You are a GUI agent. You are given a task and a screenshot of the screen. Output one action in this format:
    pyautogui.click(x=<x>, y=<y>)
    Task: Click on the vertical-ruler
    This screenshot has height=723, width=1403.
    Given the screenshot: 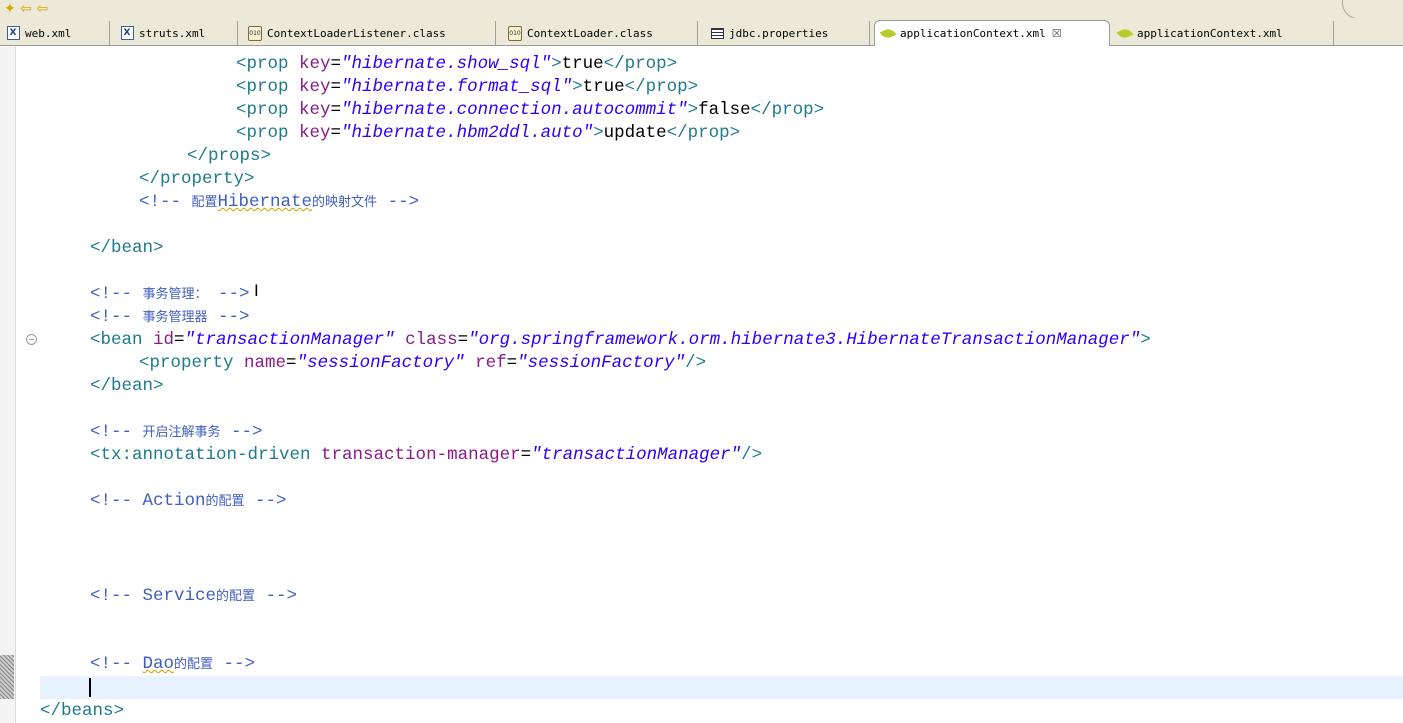 What is the action you would take?
    pyautogui.click(x=8, y=385)
    